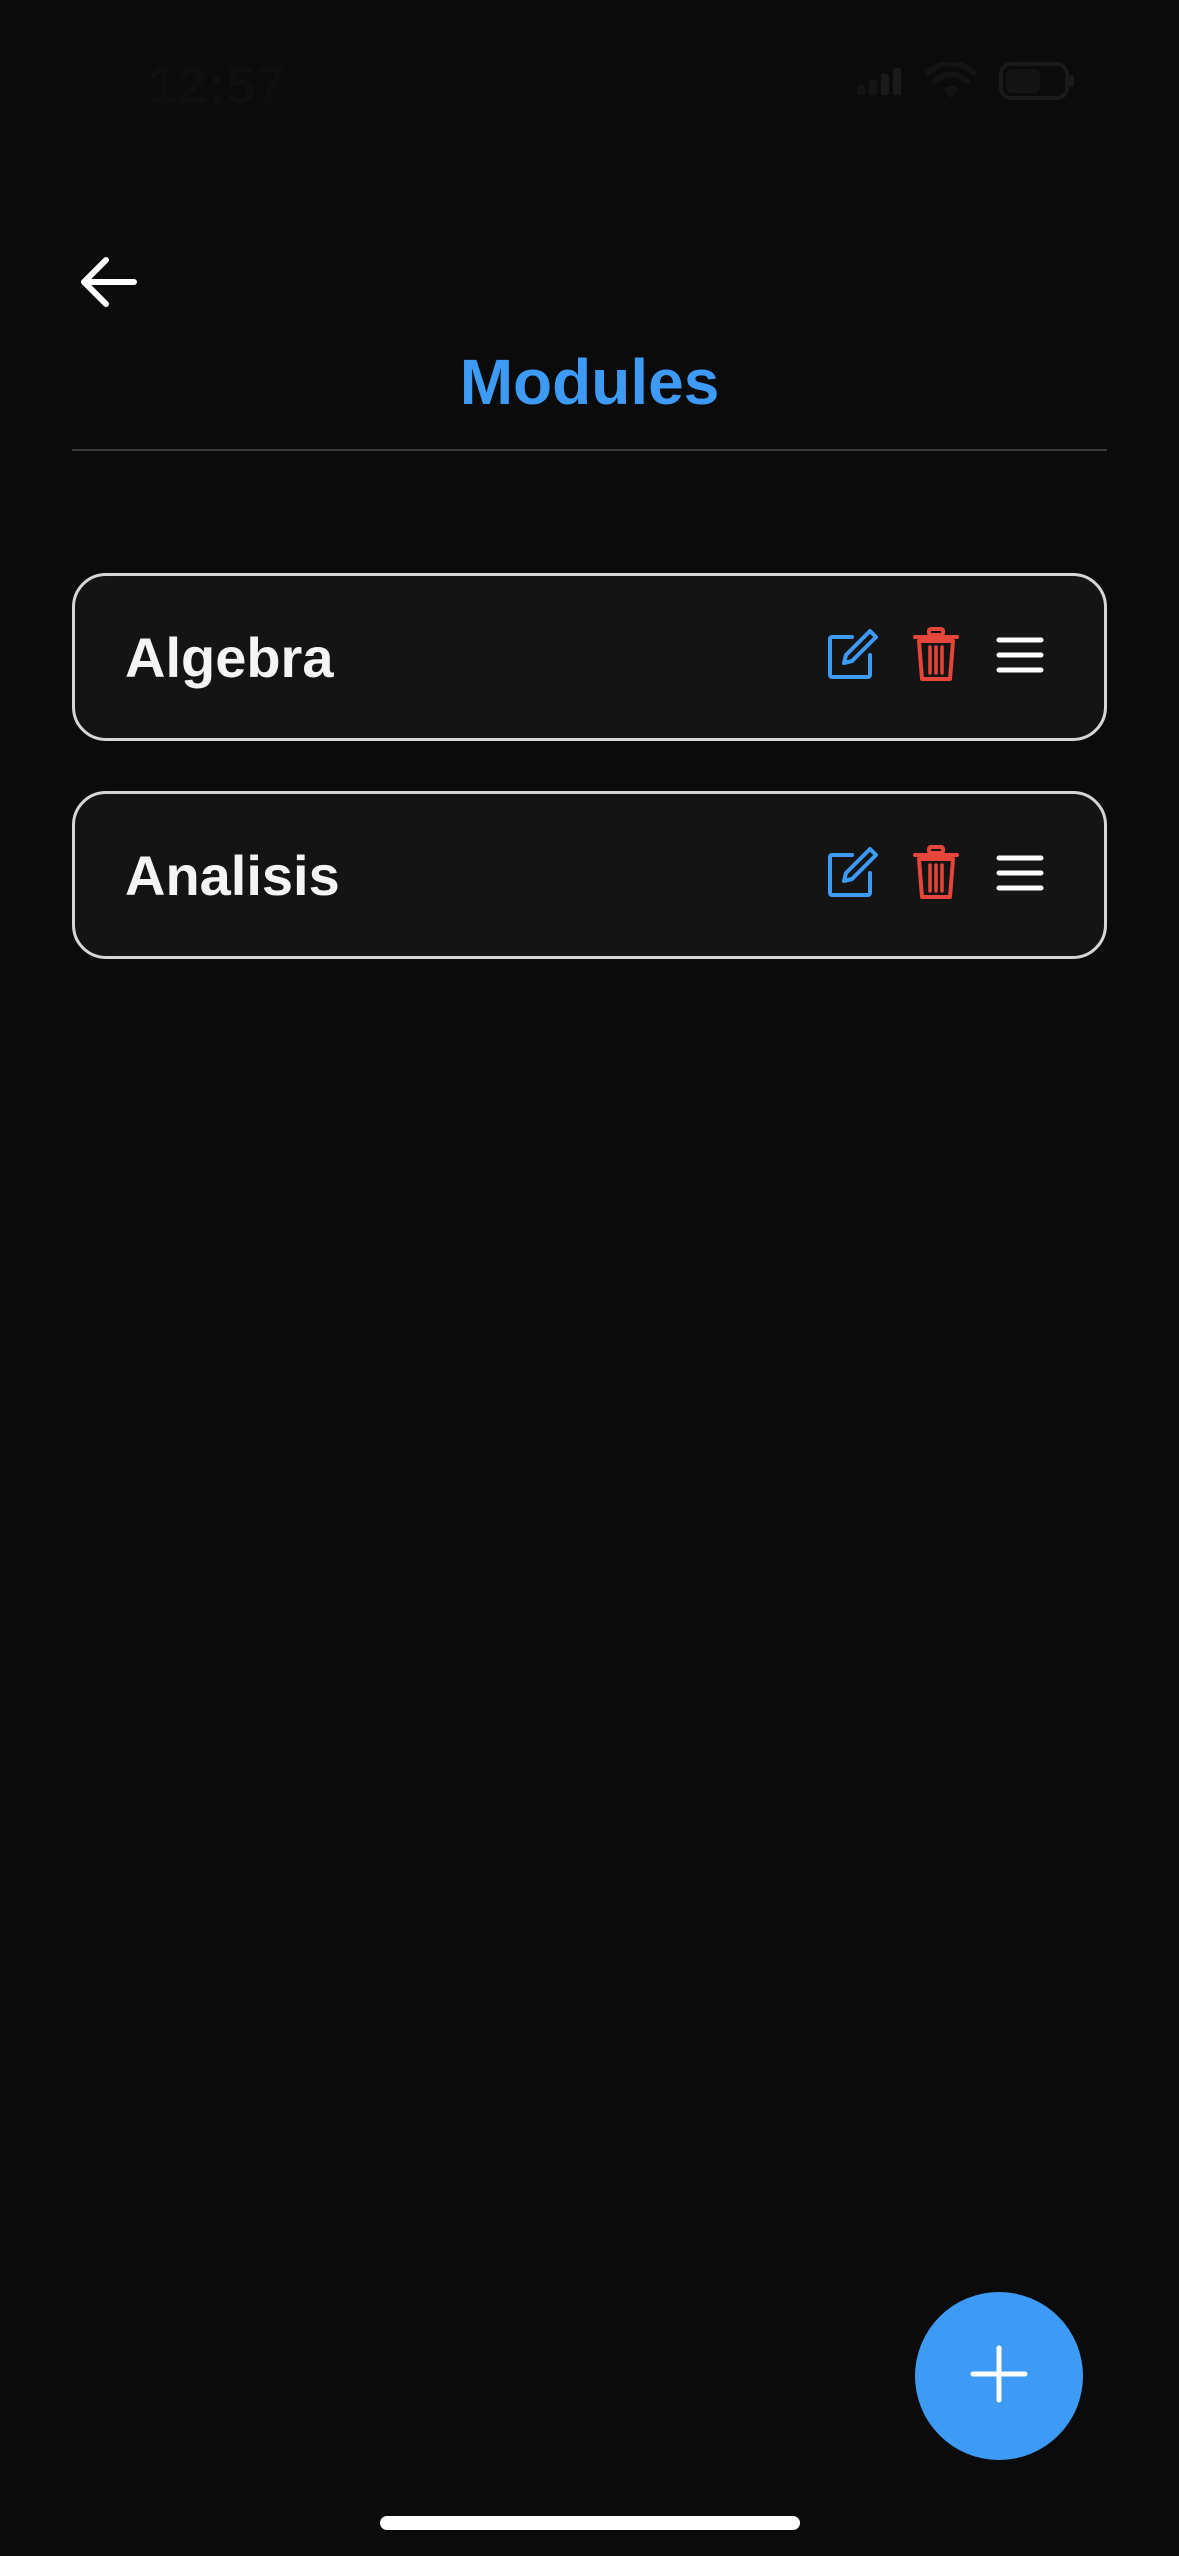 The image size is (1179, 2556). Describe the element at coordinates (217, 86) in the screenshot. I see `status-time: 12:57` at that location.